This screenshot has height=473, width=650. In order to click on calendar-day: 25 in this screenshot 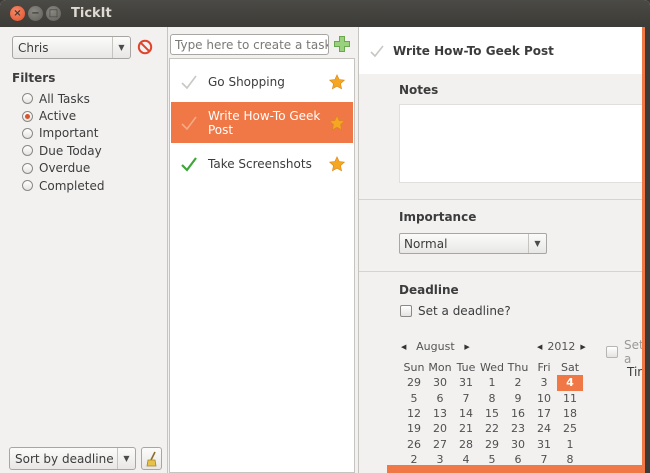, I will do `click(570, 428)`.